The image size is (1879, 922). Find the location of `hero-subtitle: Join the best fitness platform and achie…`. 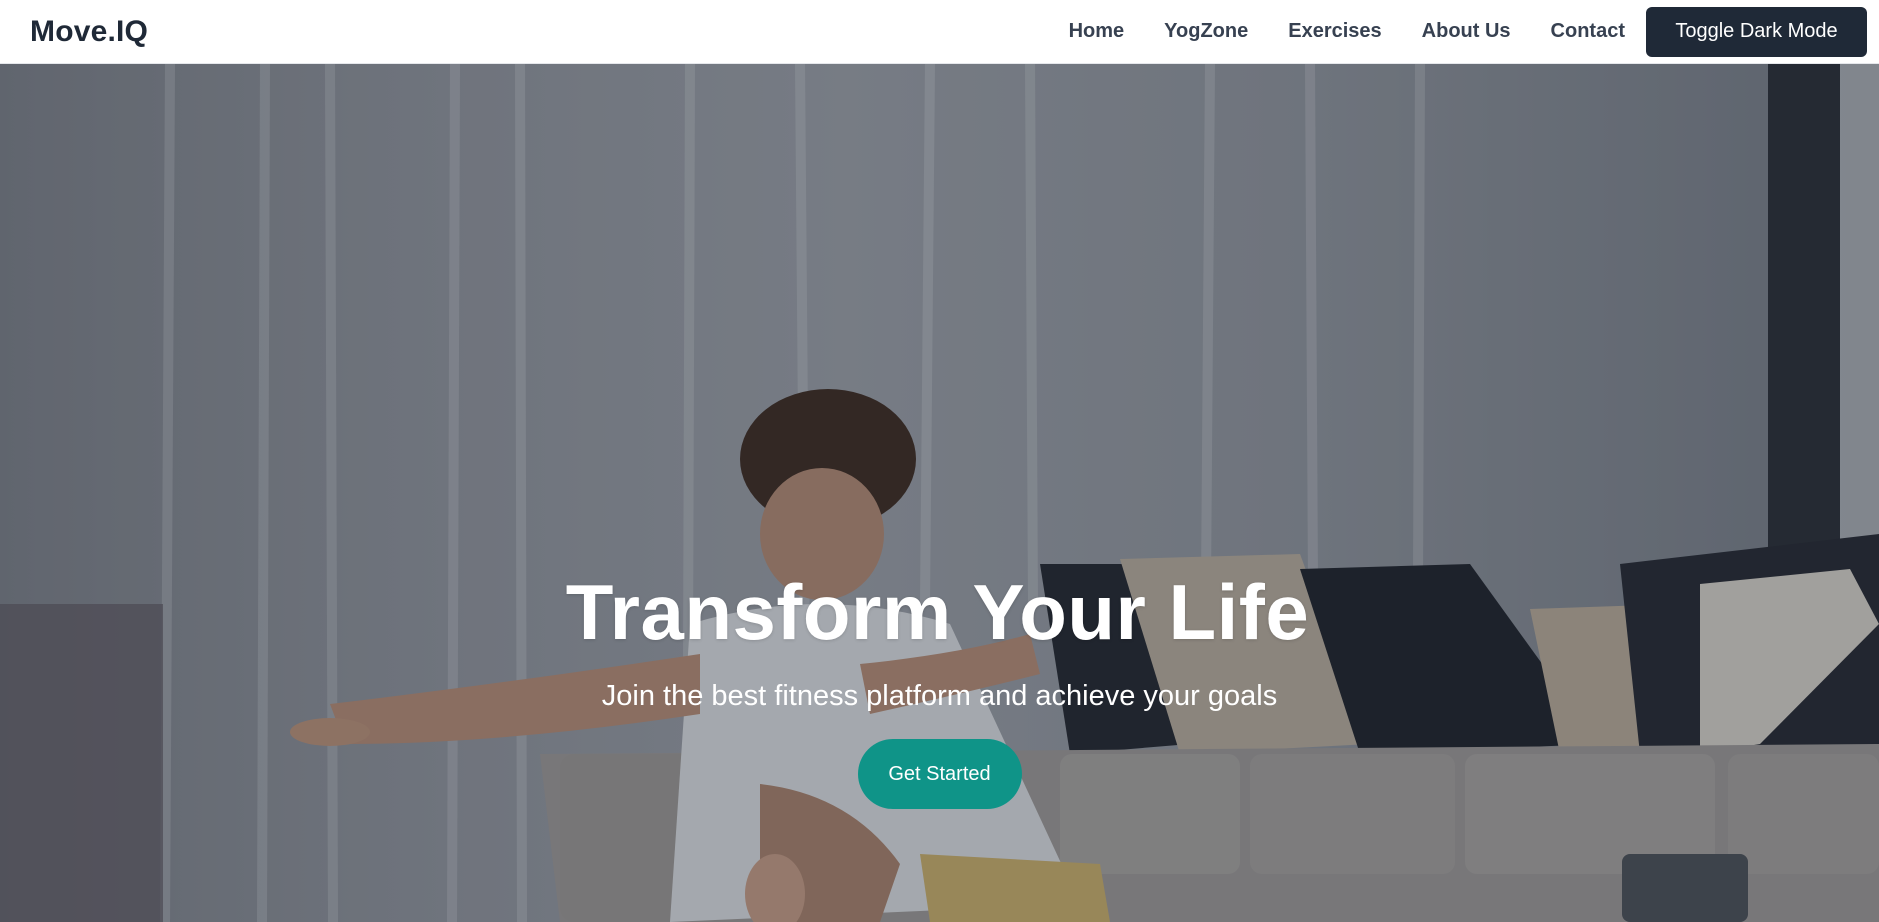

hero-subtitle: Join the best fitness platform and achie… is located at coordinates (939, 696).